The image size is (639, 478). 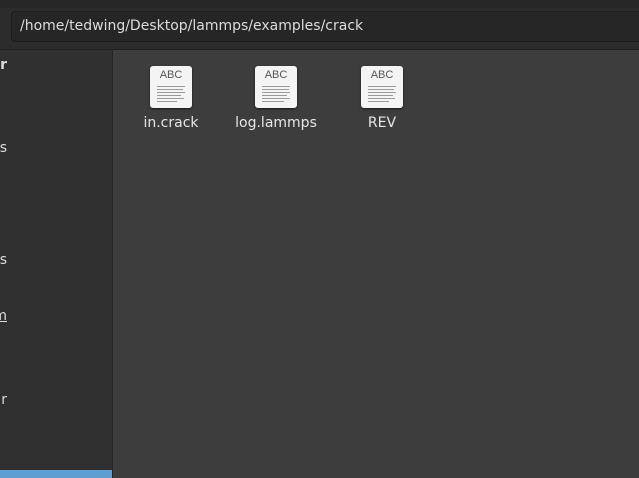 I want to click on file-name: log.lammps, so click(x=276, y=123).